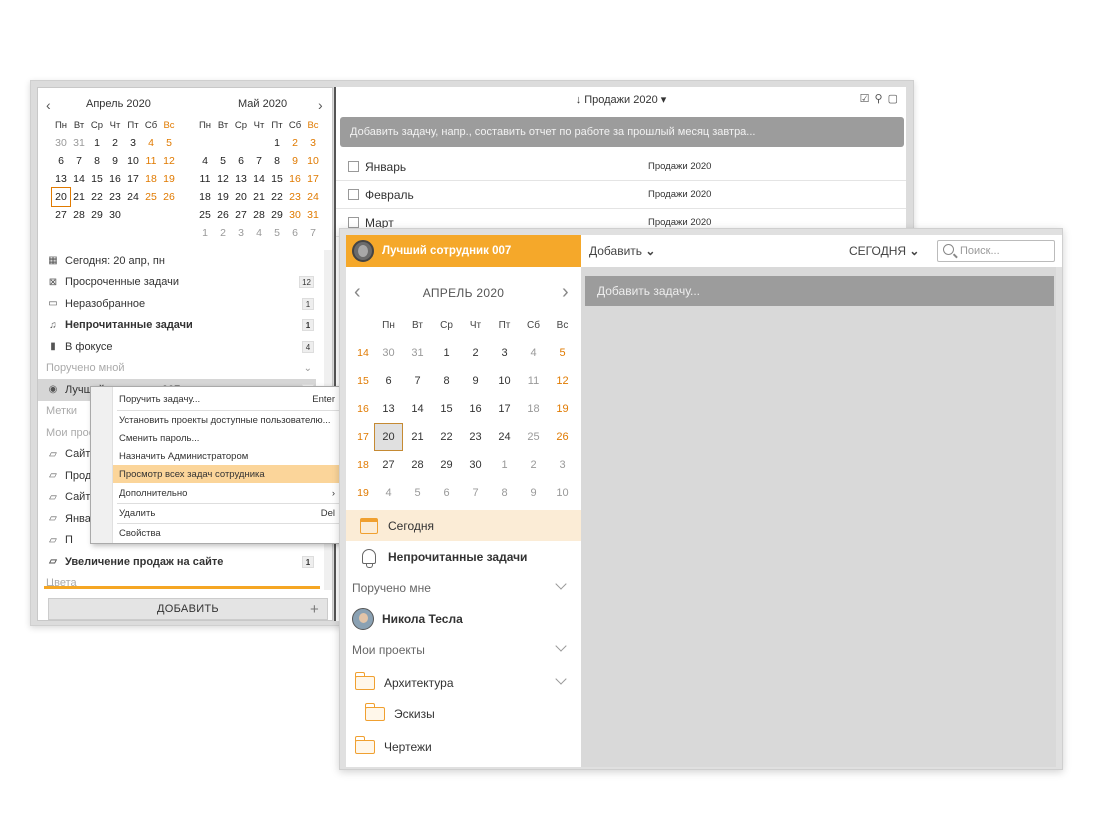 The height and width of the screenshot is (822, 1100). I want to click on add-button: ДОБАВИТЬ +, so click(188, 609).